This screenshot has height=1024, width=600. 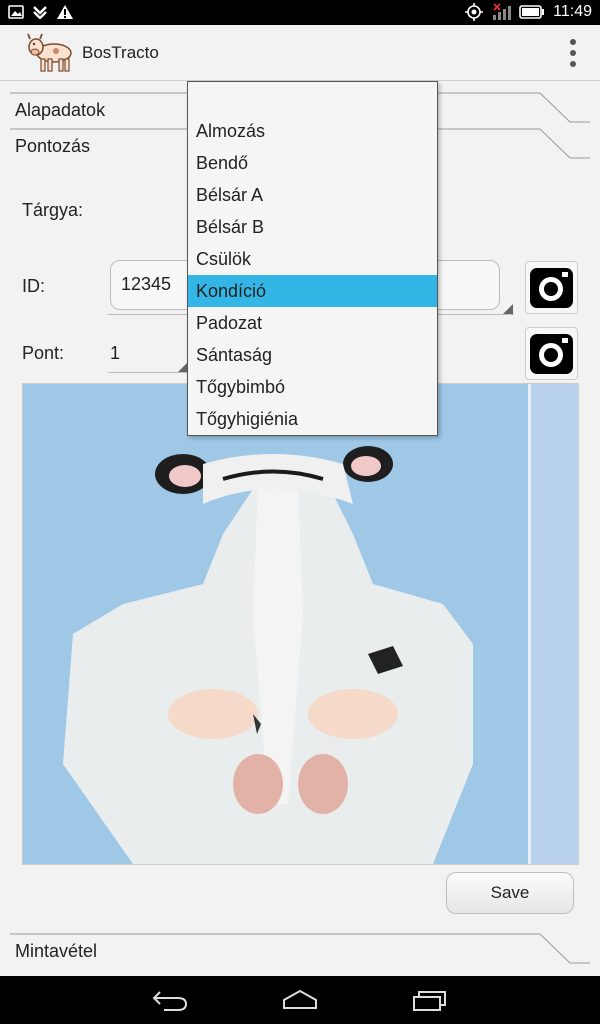 I want to click on dropdown-item: Bélsár A, so click(x=312, y=195).